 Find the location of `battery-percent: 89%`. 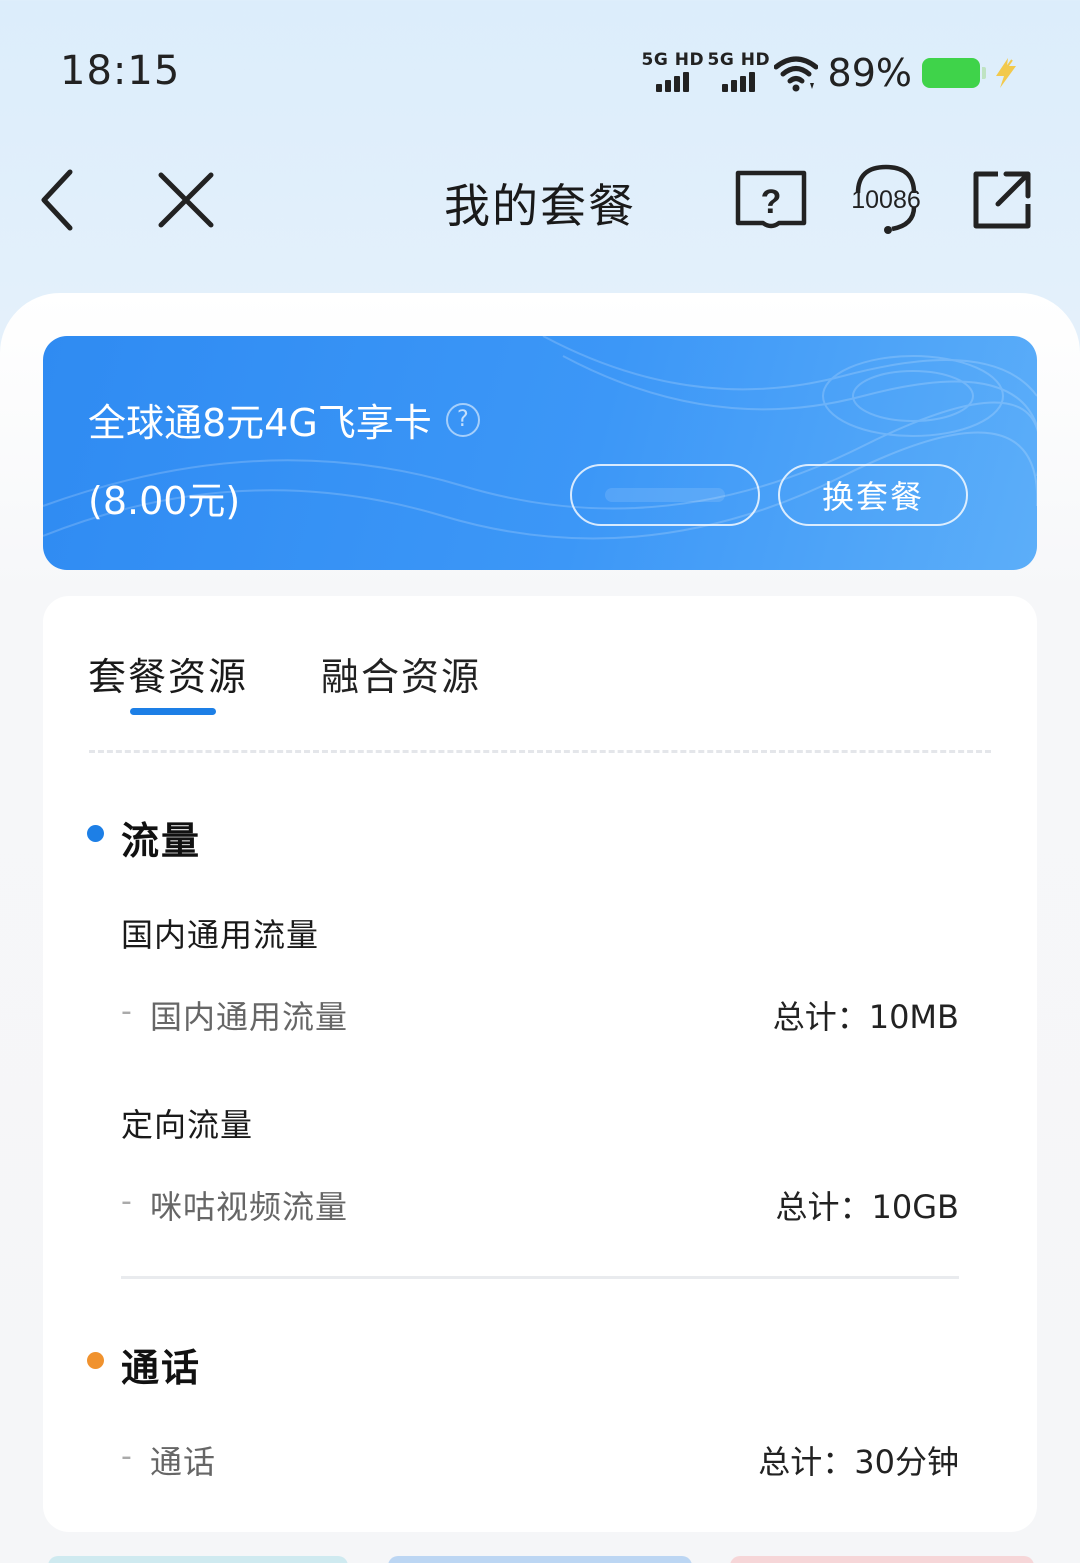

battery-percent: 89% is located at coordinates (869, 73).